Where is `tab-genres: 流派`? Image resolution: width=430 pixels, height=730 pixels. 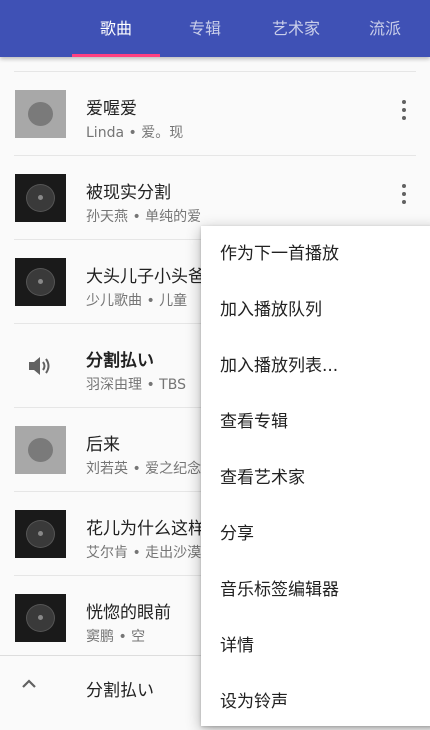
tab-genres: 流派 is located at coordinates (385, 28).